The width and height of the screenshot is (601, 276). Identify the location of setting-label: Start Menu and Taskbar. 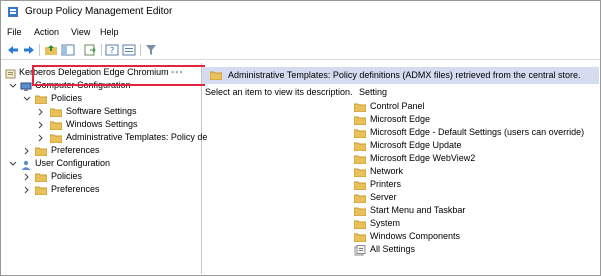
(418, 210).